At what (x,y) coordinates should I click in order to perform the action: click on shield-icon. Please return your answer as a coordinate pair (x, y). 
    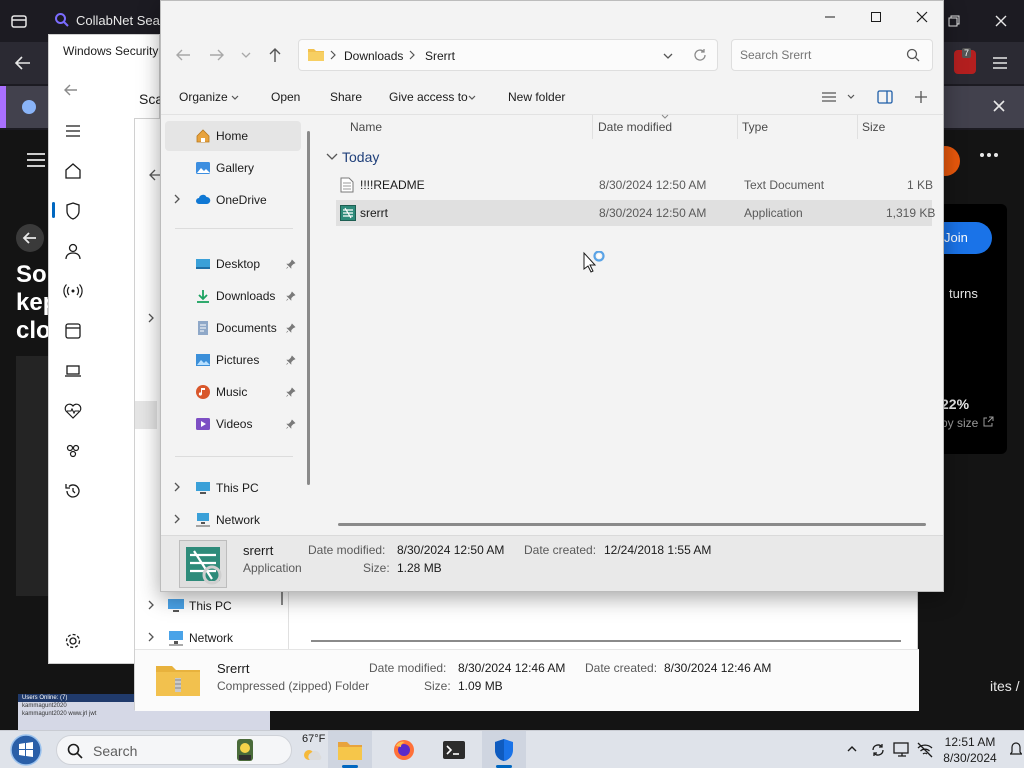
    Looking at the image, I should click on (73, 211).